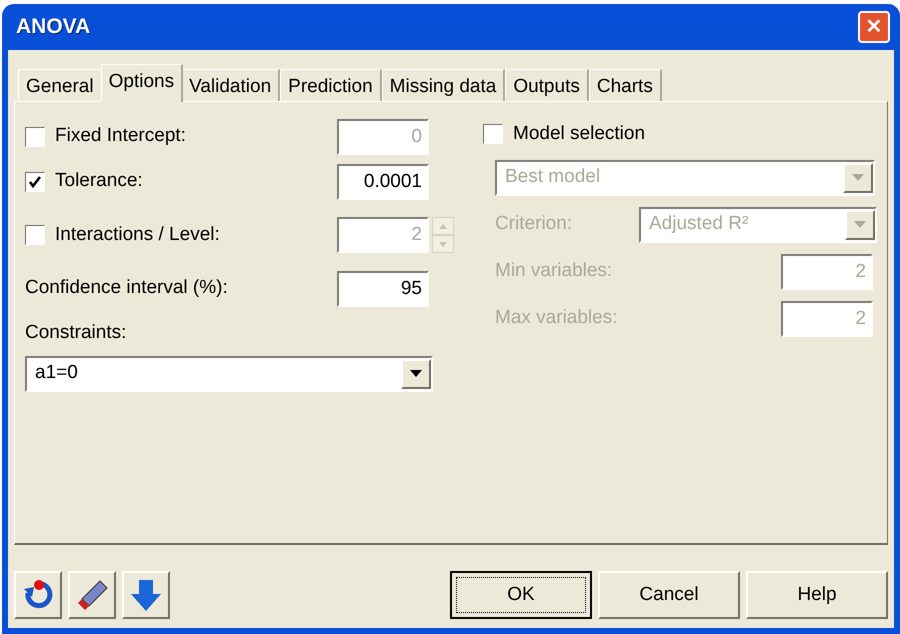 This screenshot has height=634, width=900. Describe the element at coordinates (331, 85) in the screenshot. I see `tab: Prediction` at that location.